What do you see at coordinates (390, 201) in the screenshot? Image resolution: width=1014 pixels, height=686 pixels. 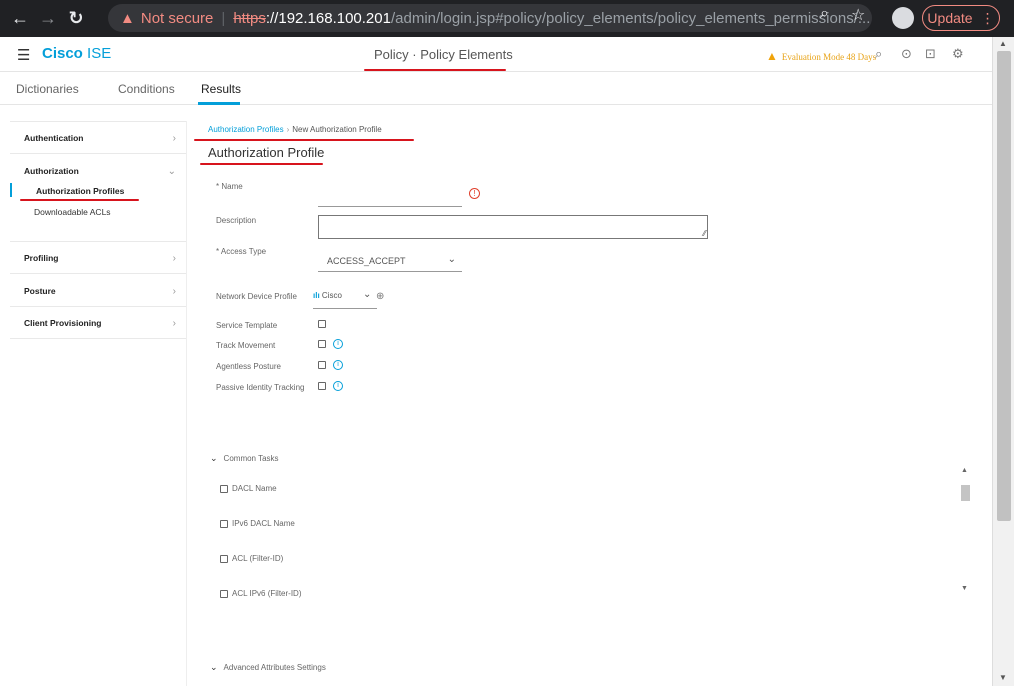 I see `name-input` at bounding box center [390, 201].